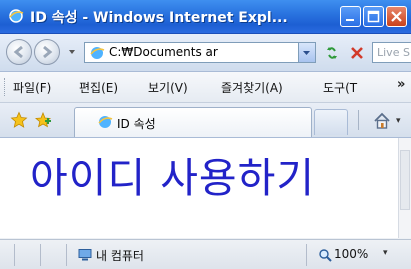 The height and width of the screenshot is (269, 411). I want to click on home-icon, so click(382, 121).